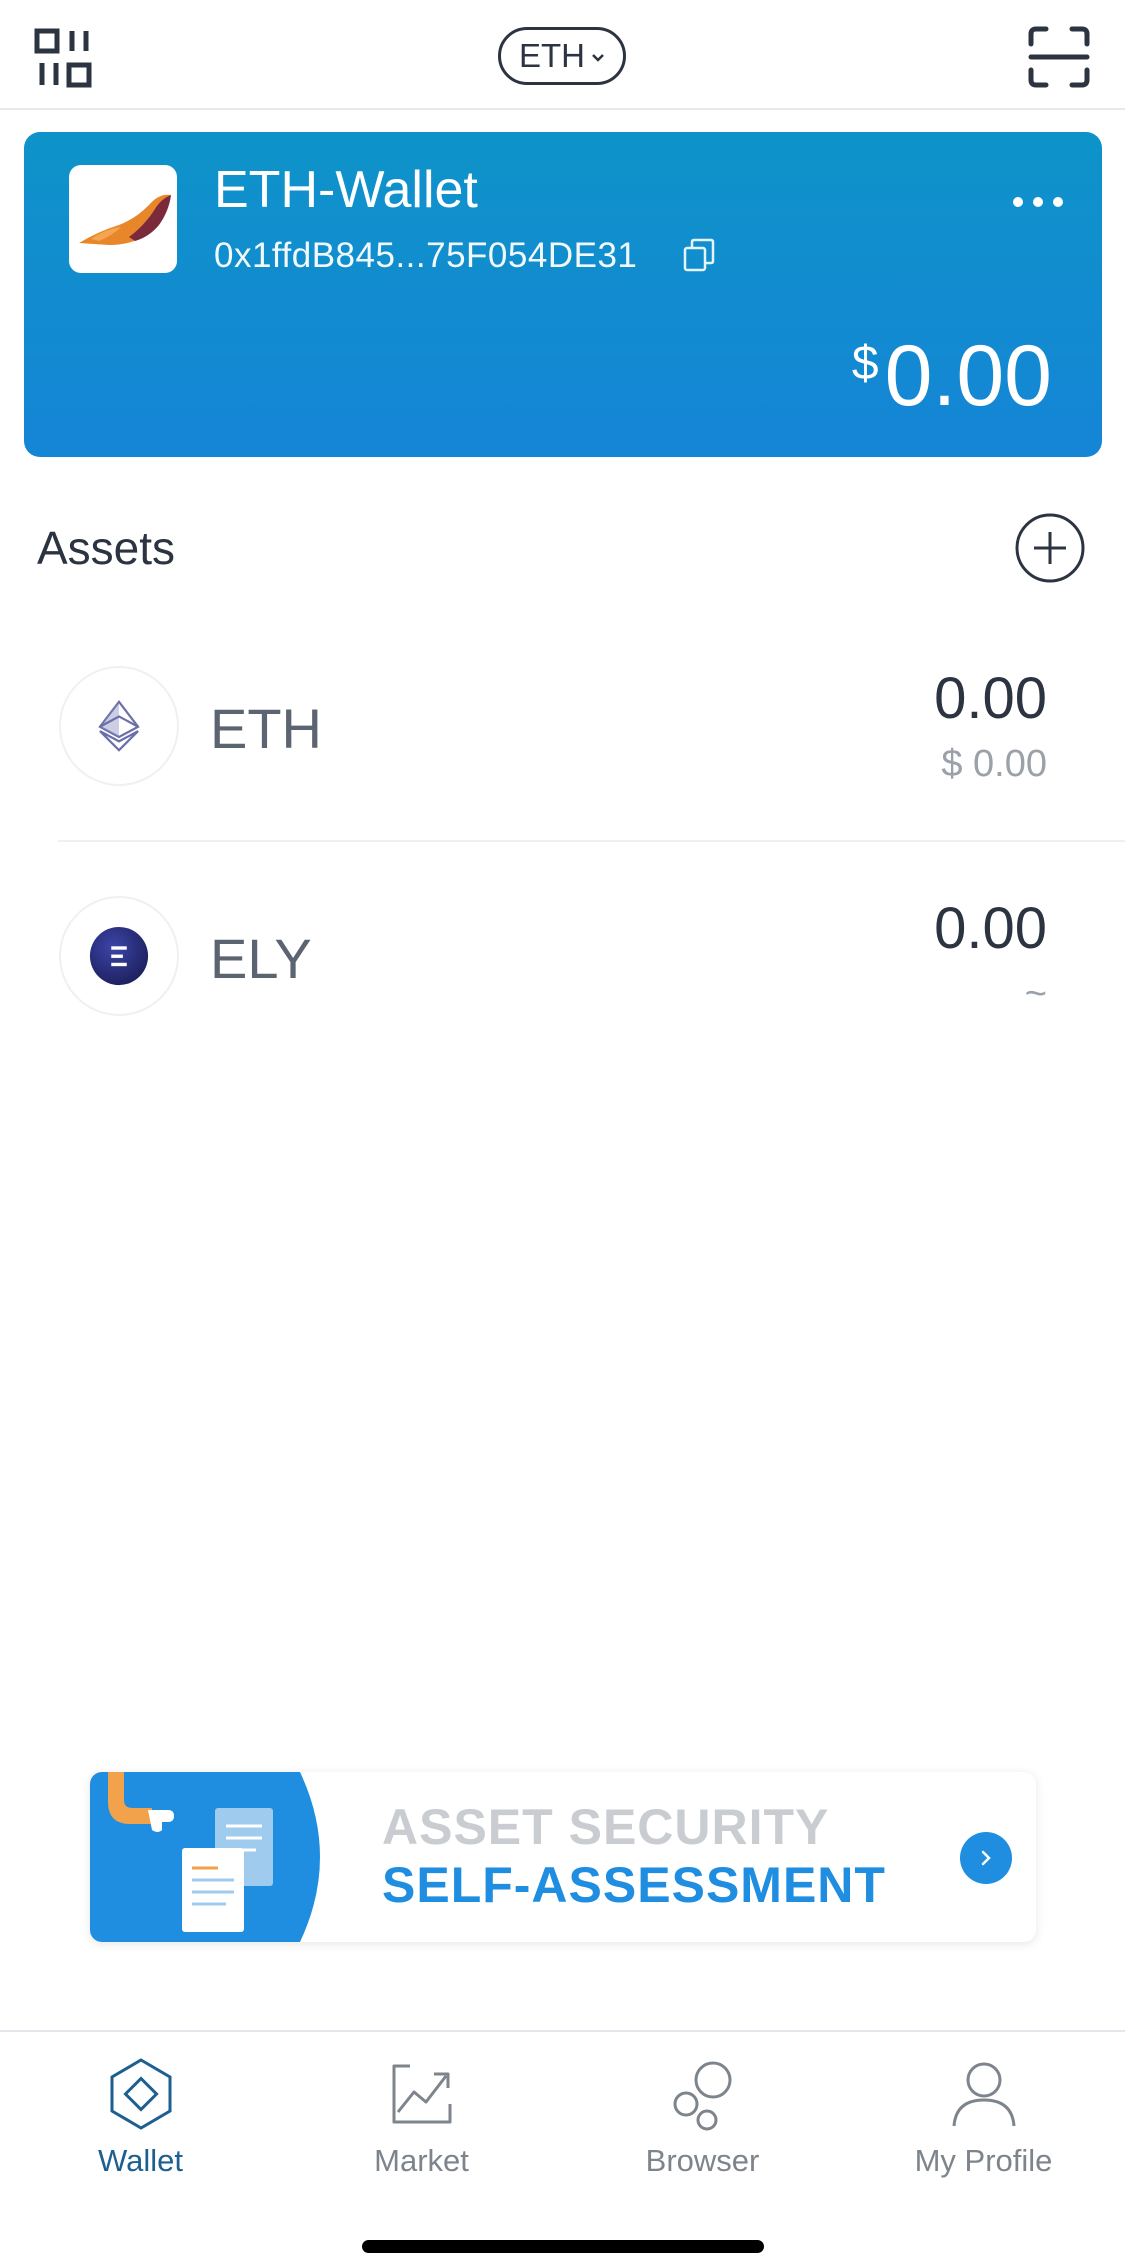 The image size is (1125, 2261). What do you see at coordinates (865, 363) in the screenshot?
I see `balance-currency: $` at bounding box center [865, 363].